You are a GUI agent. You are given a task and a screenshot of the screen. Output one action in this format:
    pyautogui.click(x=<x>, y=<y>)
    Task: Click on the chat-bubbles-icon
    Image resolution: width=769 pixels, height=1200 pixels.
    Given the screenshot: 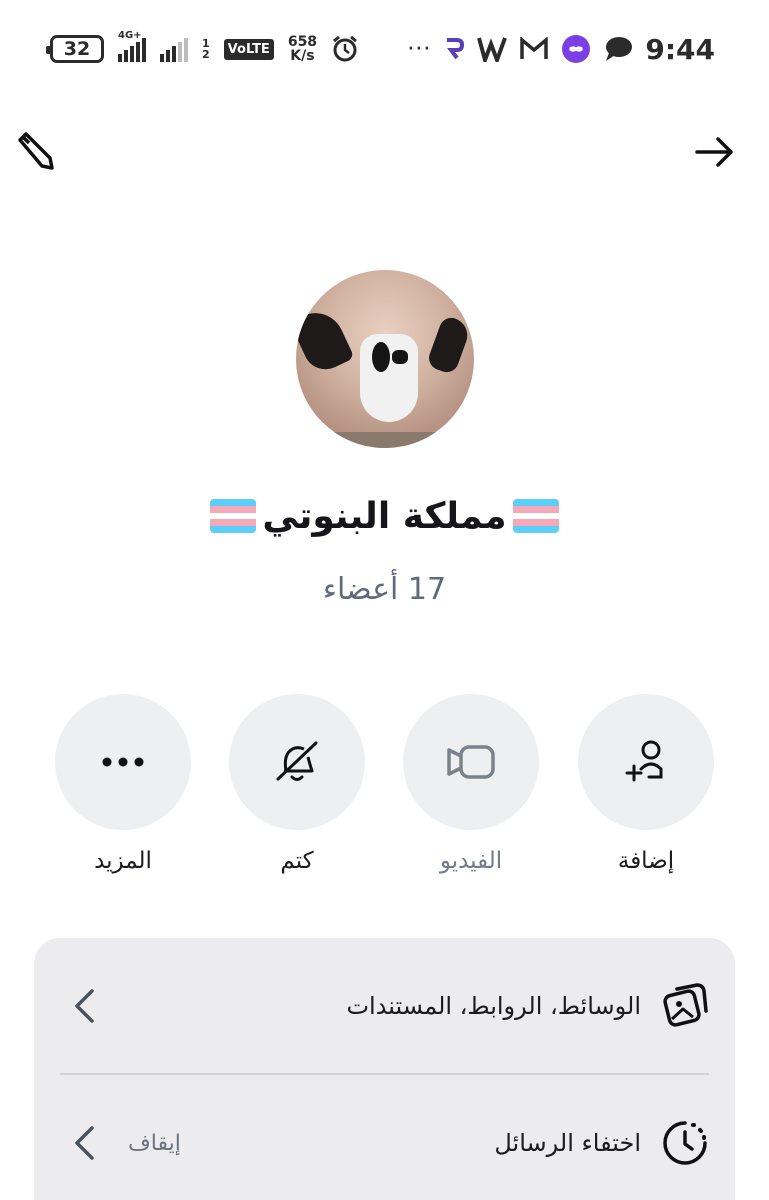 What is the action you would take?
    pyautogui.click(x=619, y=49)
    